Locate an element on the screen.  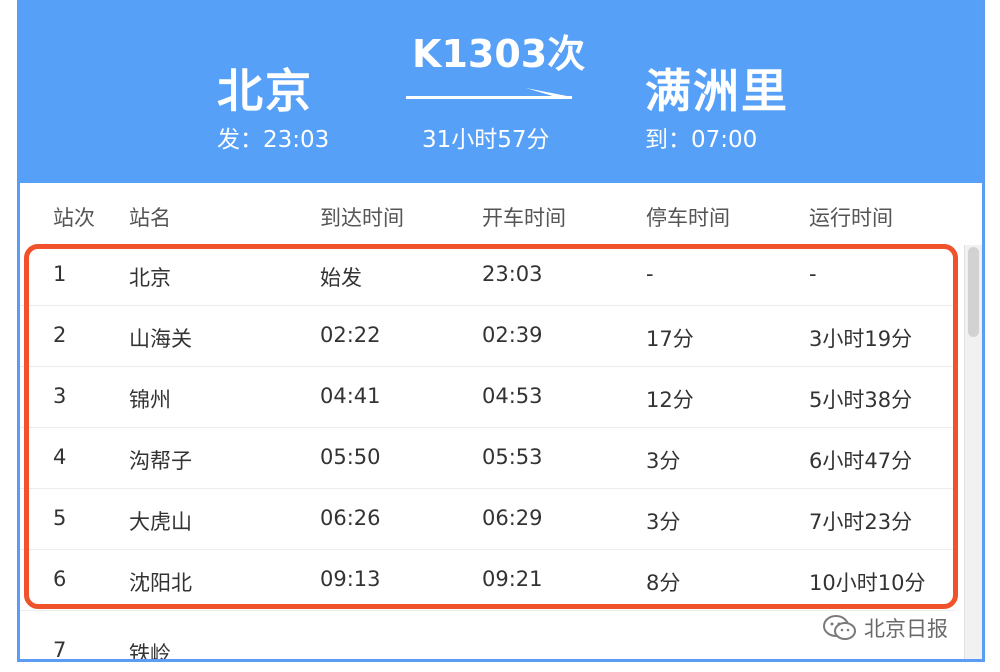
table-row: 6 沈阳北 09:13 09:21 8分 10小时10分 is located at coordinates (487, 580).